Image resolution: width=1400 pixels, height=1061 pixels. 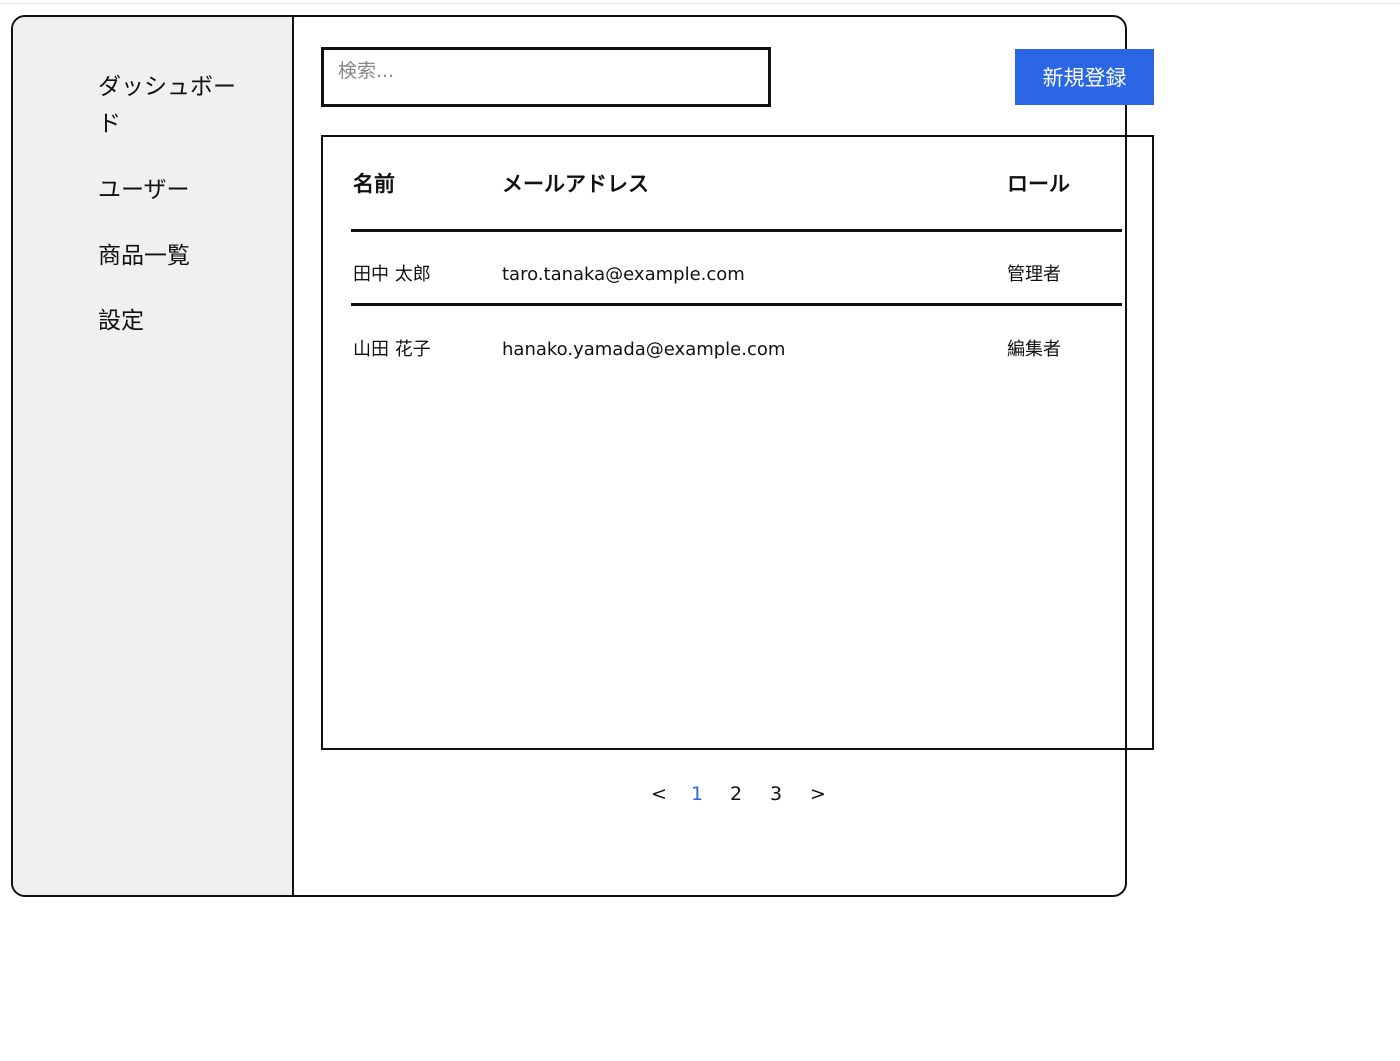 What do you see at coordinates (697, 794) in the screenshot?
I see `pagination-page-1: 1` at bounding box center [697, 794].